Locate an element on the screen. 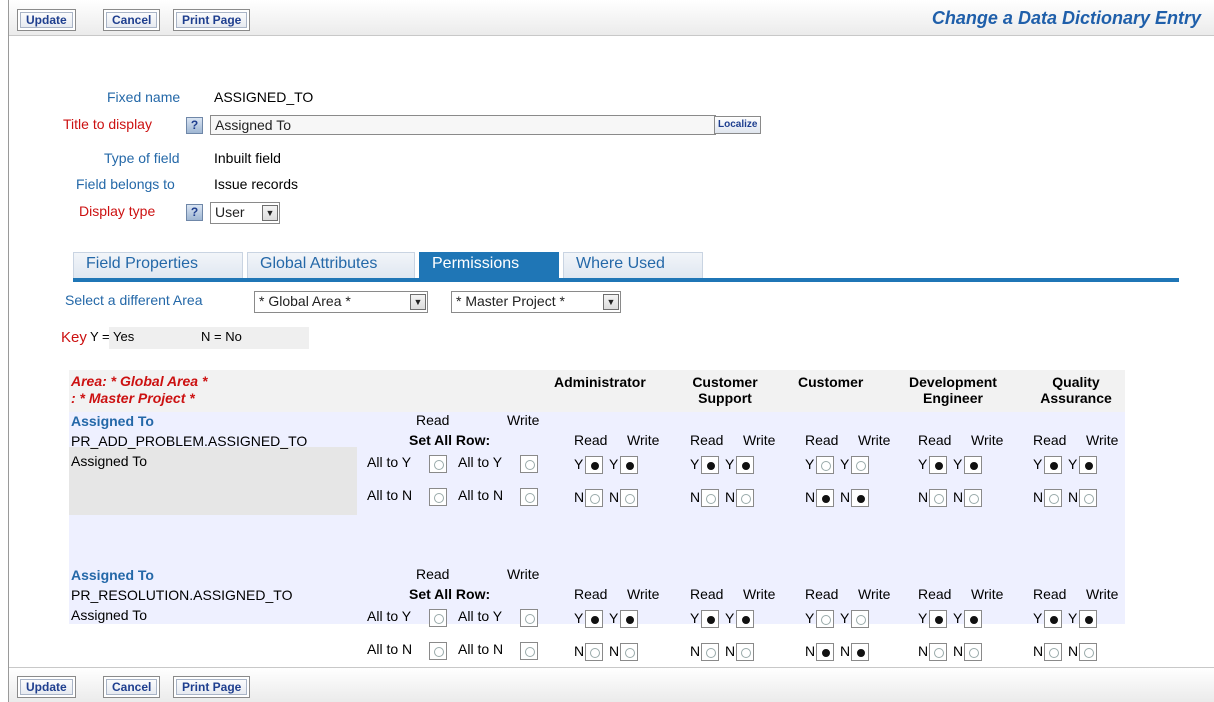 This screenshot has height=702, width=1214. print-page-button: Print Page is located at coordinates (212, 20).